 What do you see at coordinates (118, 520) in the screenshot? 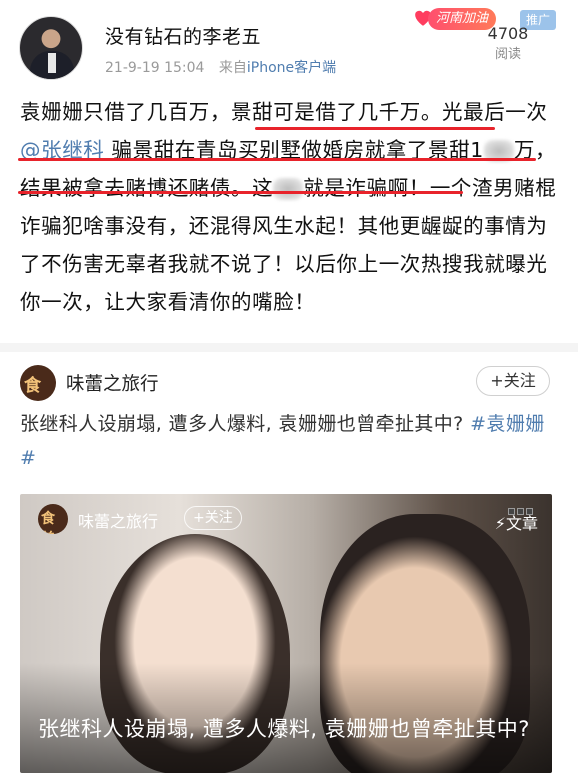
I see `card-author-name: 味蕾之旅行` at bounding box center [118, 520].